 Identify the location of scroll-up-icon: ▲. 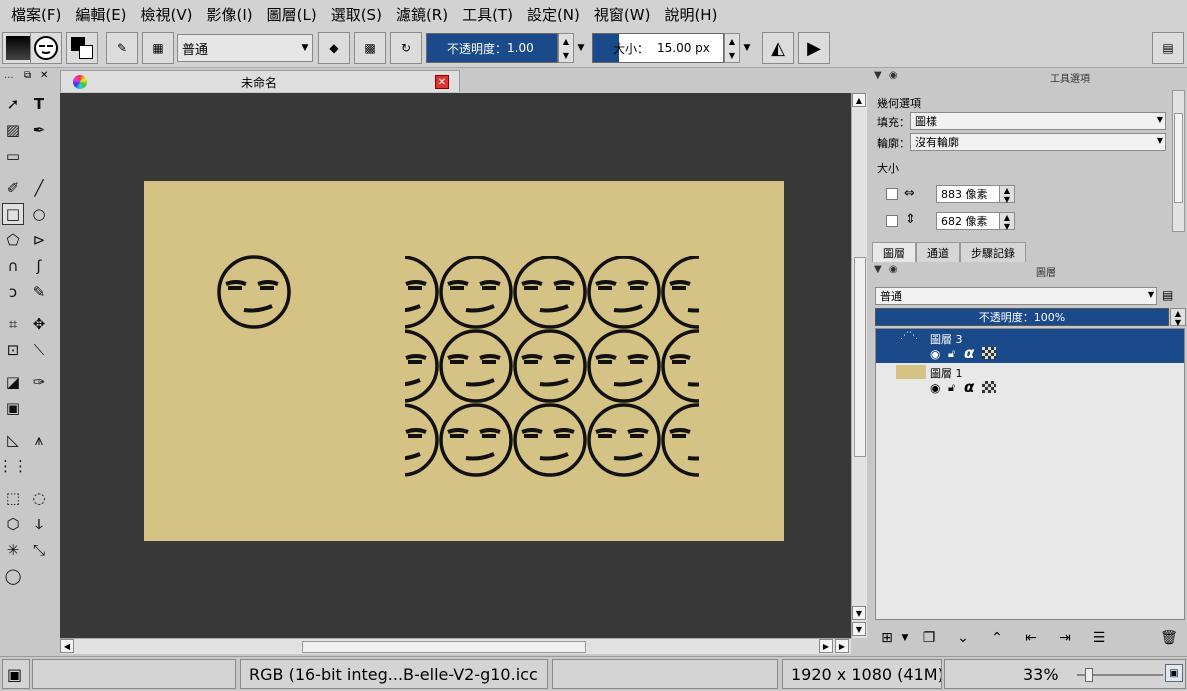
(859, 100).